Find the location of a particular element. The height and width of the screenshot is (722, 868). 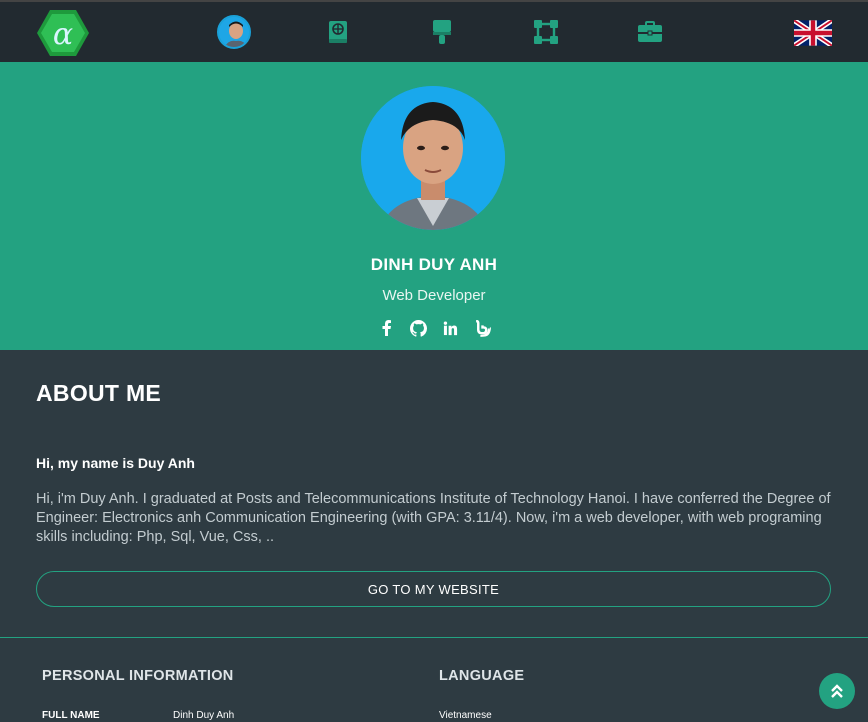

language-switch is located at coordinates (813, 33).